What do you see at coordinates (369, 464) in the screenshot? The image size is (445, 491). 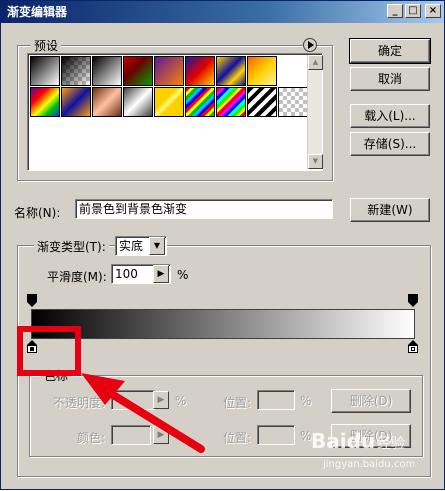 I see `watermark-url: jingyan.baidu.com` at bounding box center [369, 464].